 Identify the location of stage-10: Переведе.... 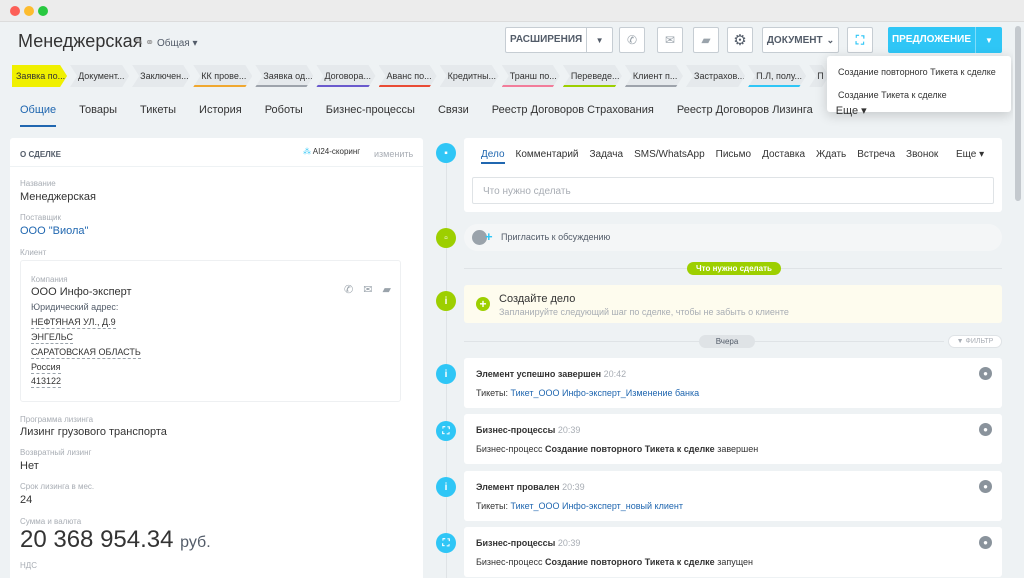
(592, 76).